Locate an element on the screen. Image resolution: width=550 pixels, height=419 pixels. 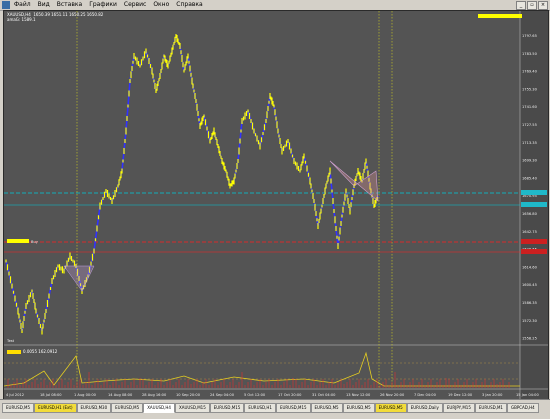
time-tick-label: 15 Jan 04:00 is located at coordinates (527, 395).